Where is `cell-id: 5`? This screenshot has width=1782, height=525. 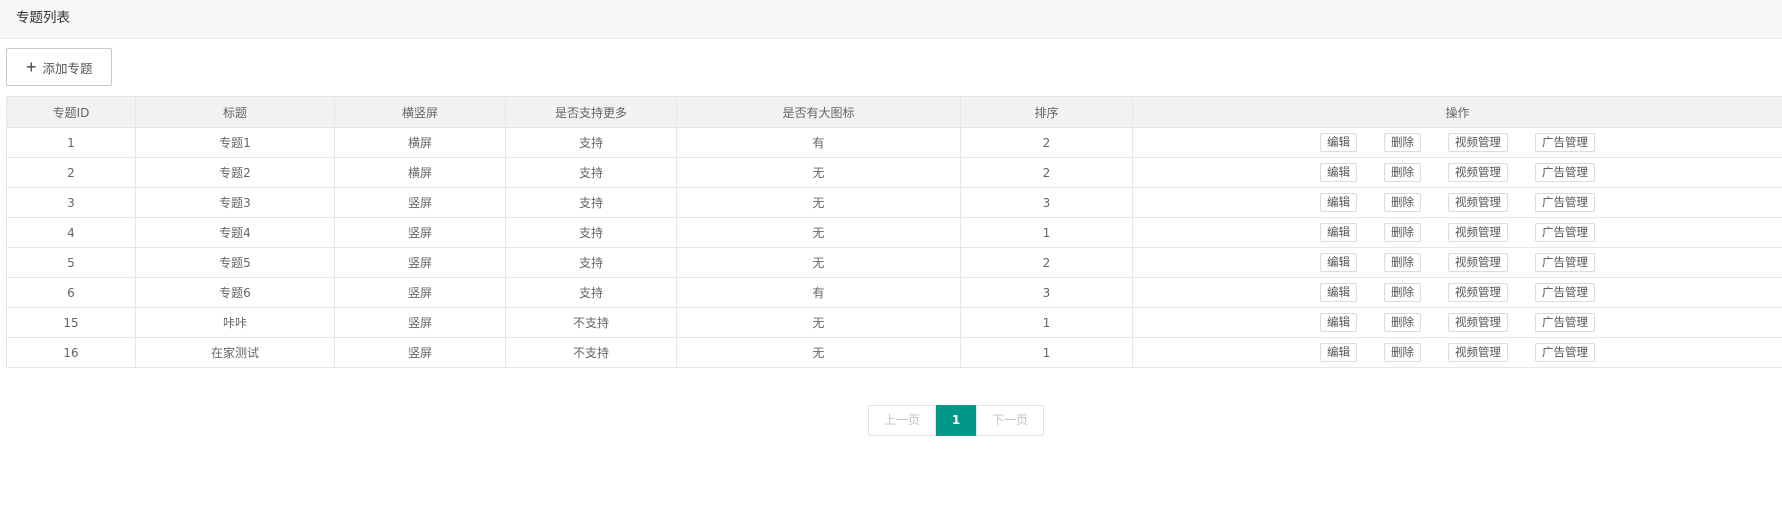 cell-id: 5 is located at coordinates (71, 262).